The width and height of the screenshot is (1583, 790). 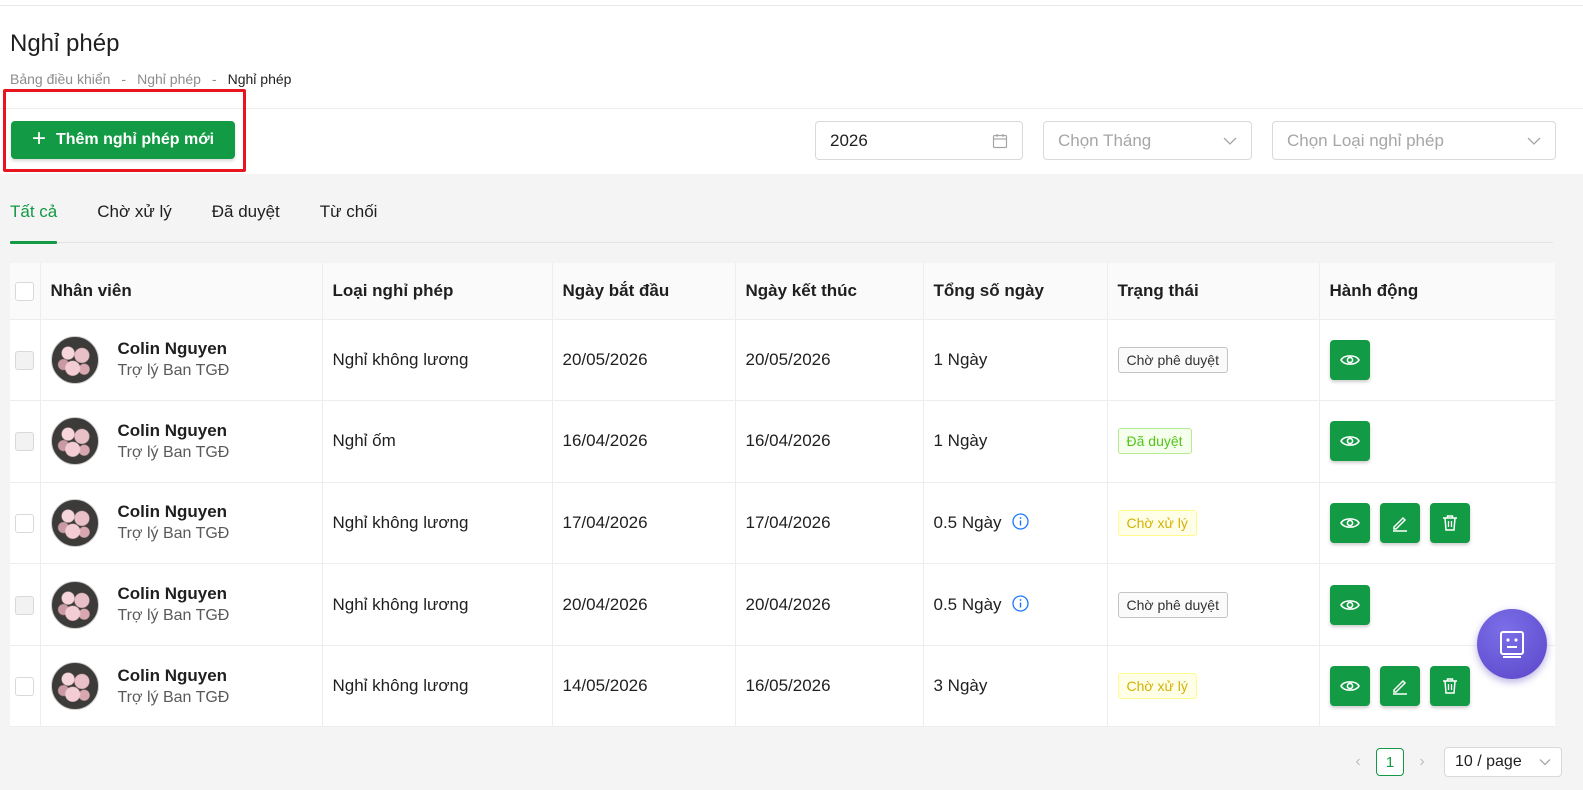 I want to click on chat-bot-button, so click(x=1512, y=644).